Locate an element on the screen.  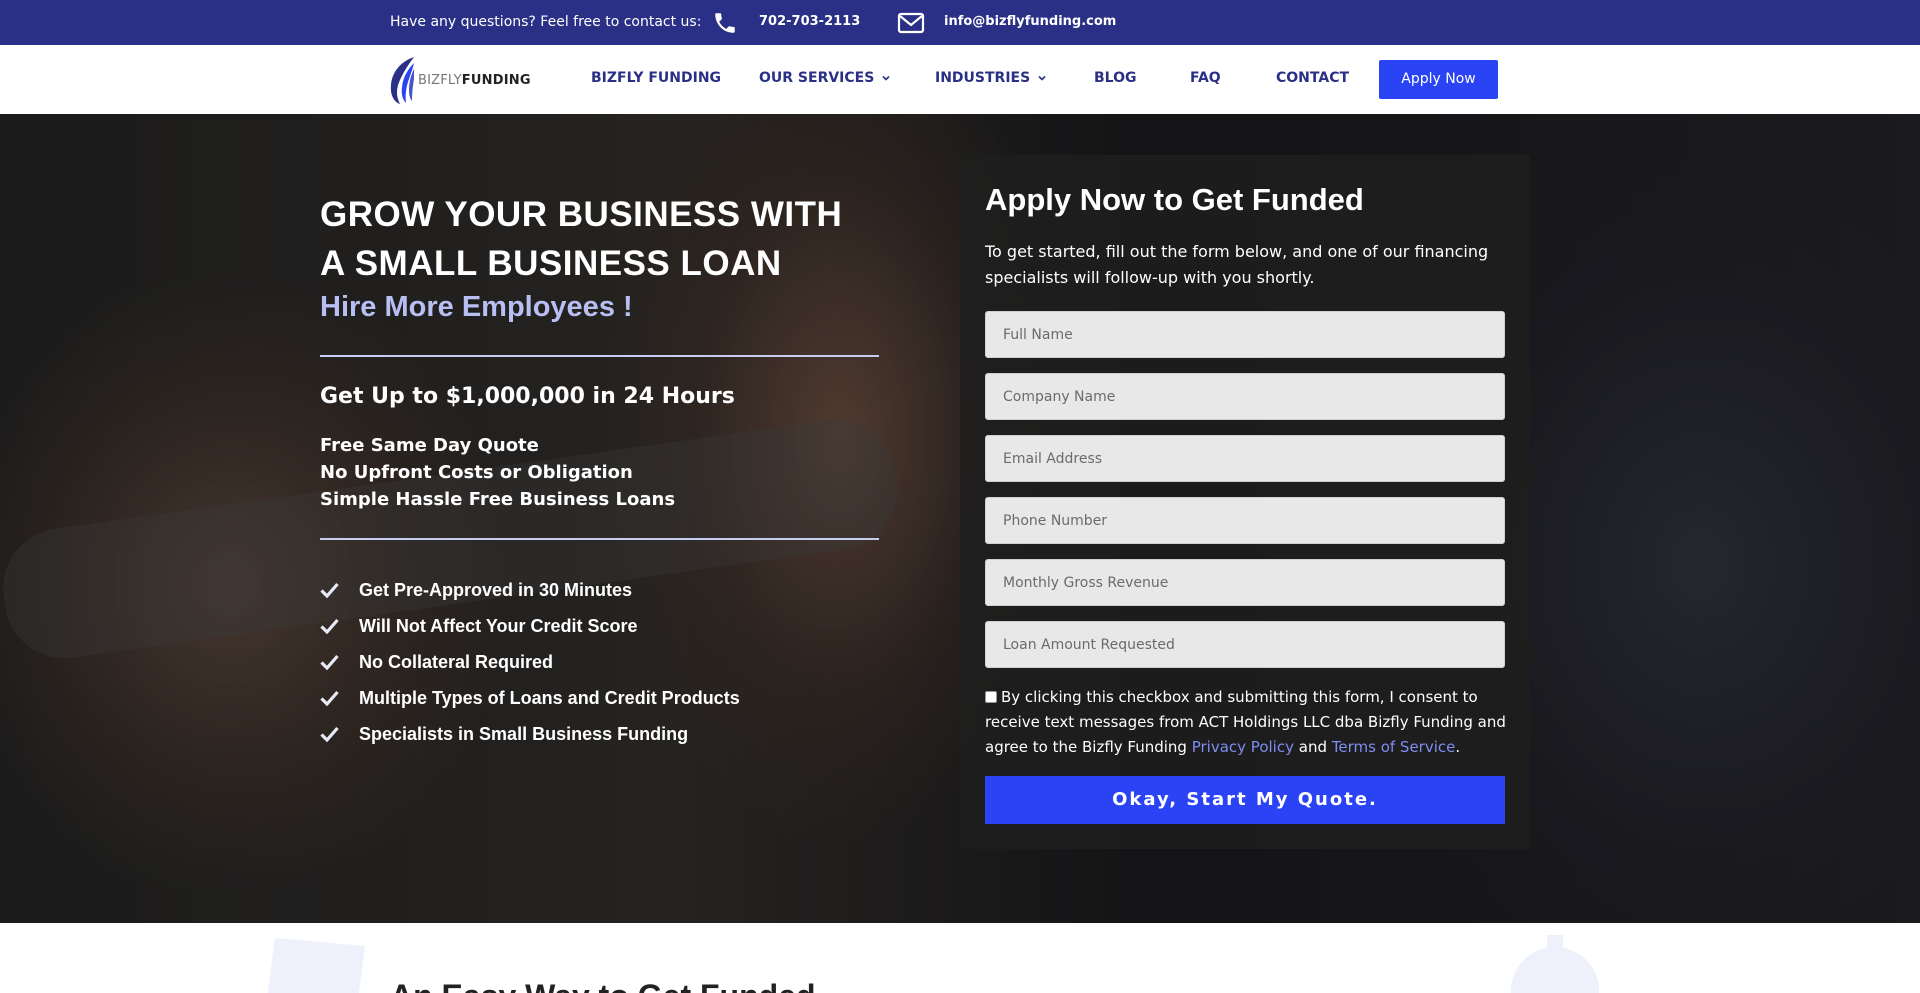
benefit-item: No Collateral Required is located at coordinates (530, 666).